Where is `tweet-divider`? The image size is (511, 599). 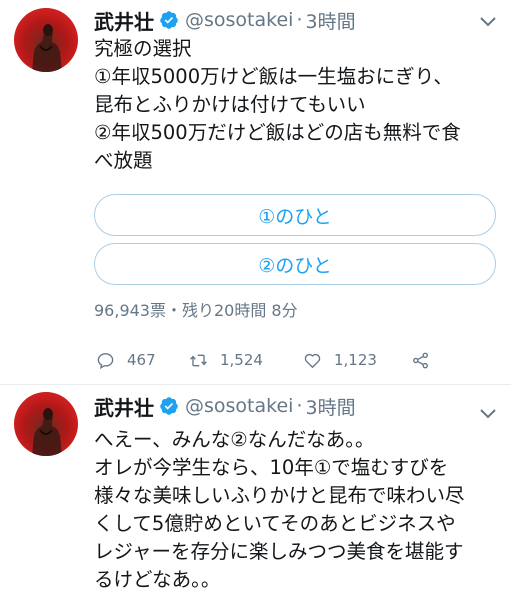 tweet-divider is located at coordinates (255, 384).